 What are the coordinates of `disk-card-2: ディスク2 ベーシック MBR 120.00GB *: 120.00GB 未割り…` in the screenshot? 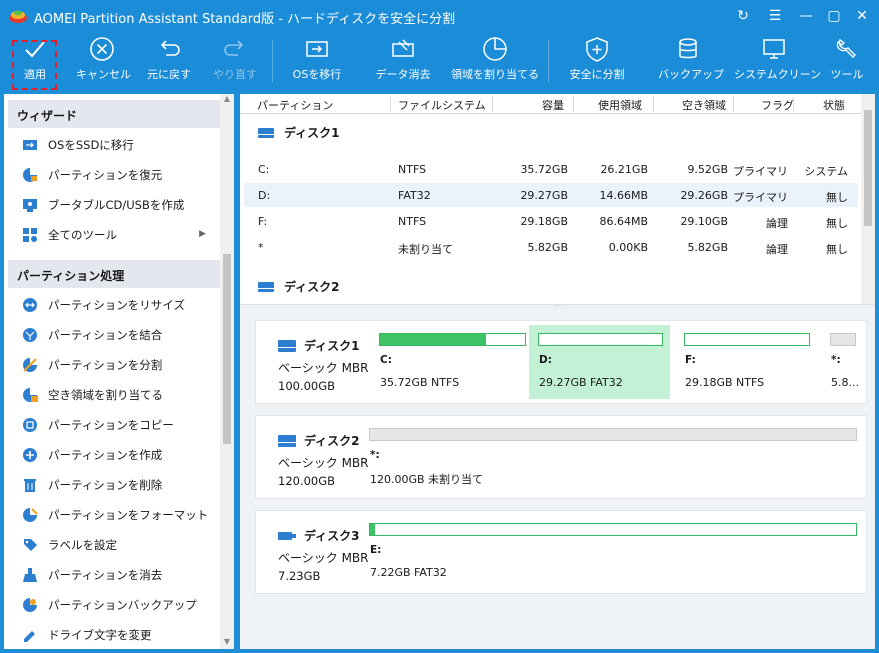 It's located at (561, 457).